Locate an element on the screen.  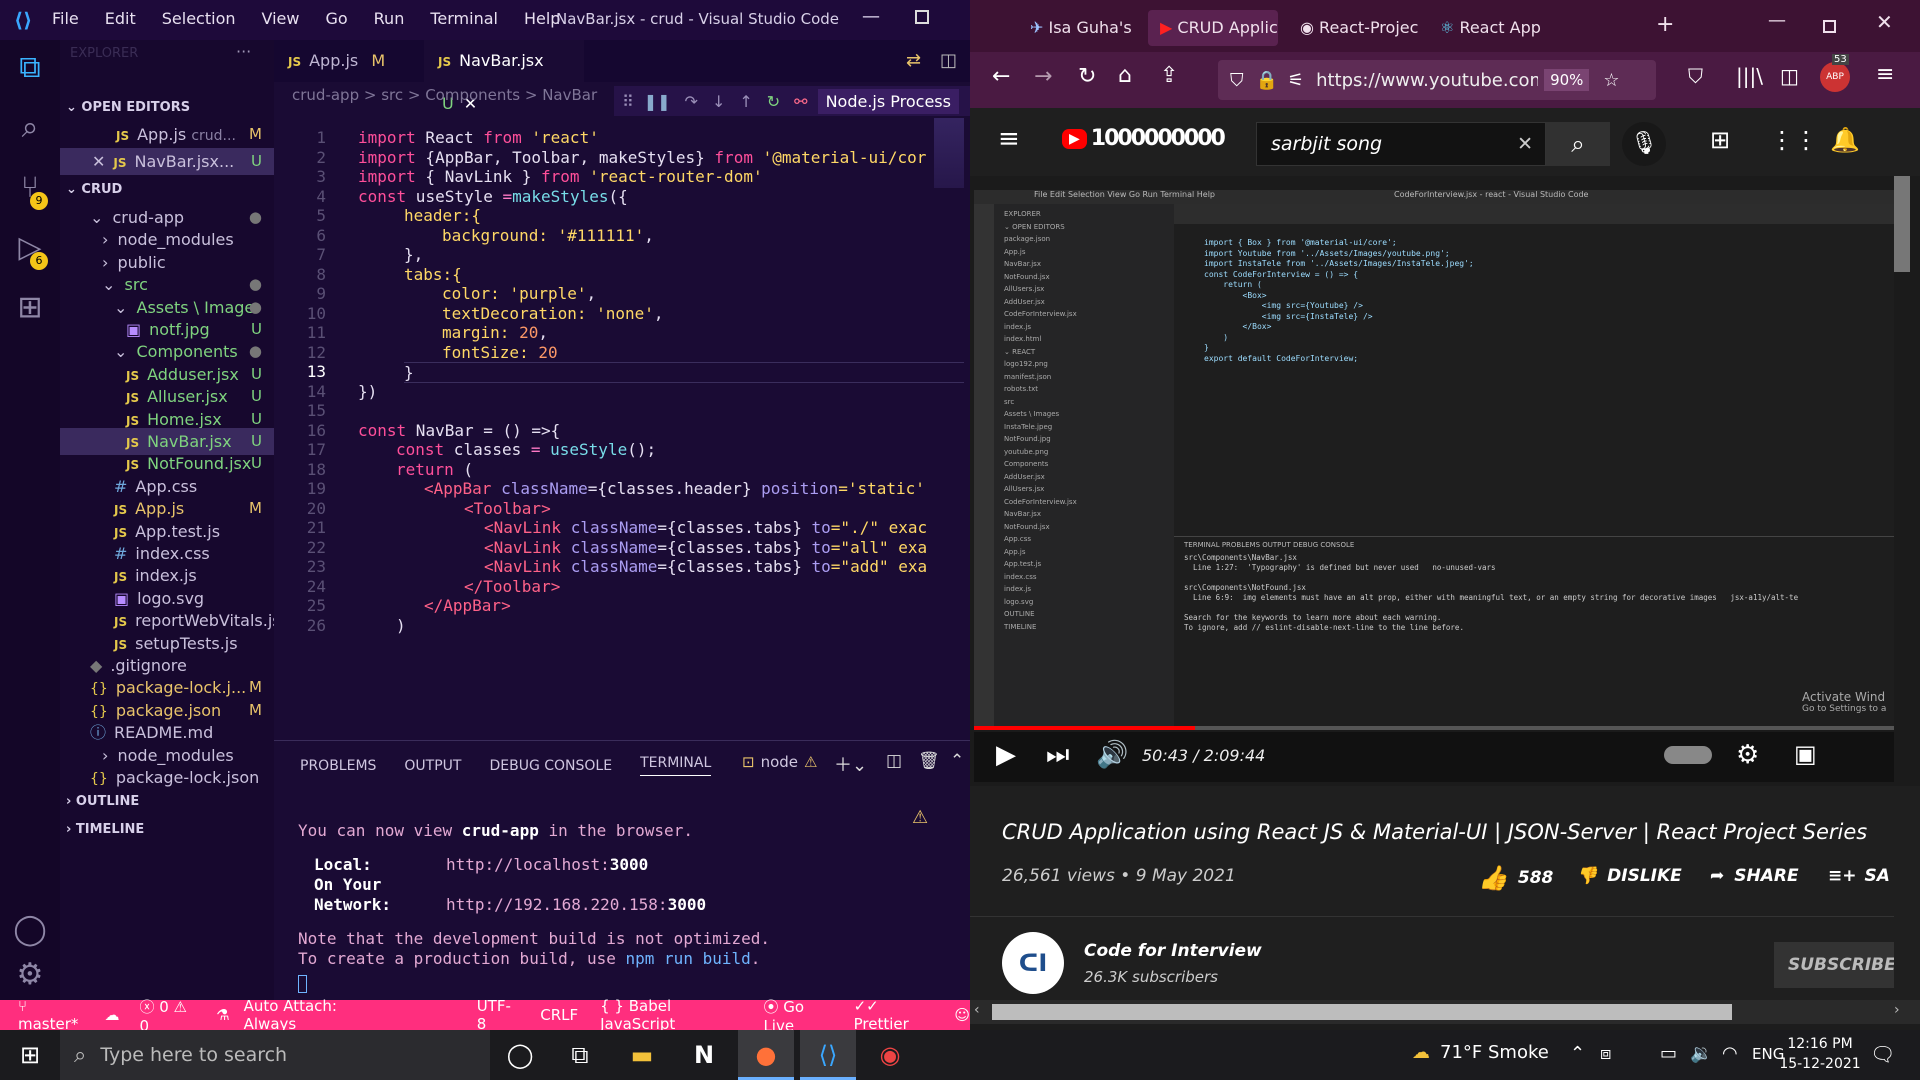
open-editors-section: ⌄ OPEN EDITORS is located at coordinates (167, 107).